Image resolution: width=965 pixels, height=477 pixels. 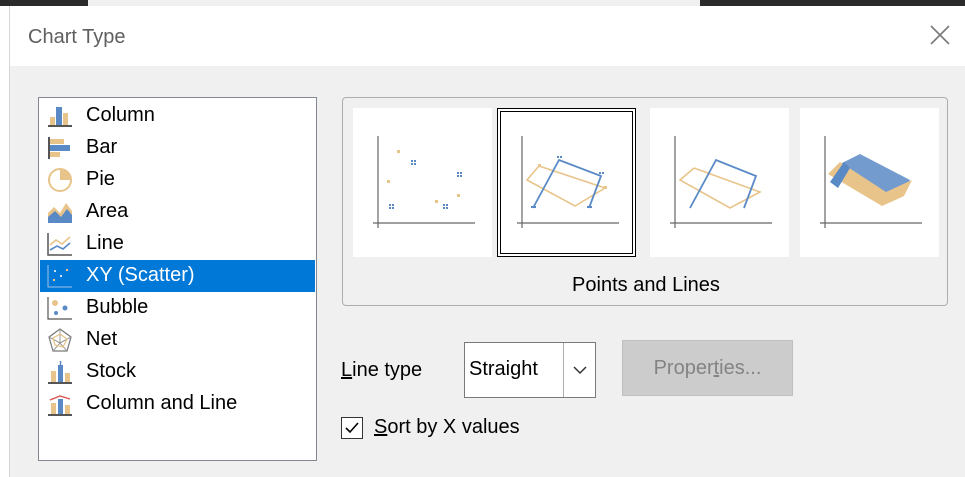 I want to click on area-chart-icon, so click(x=60, y=213).